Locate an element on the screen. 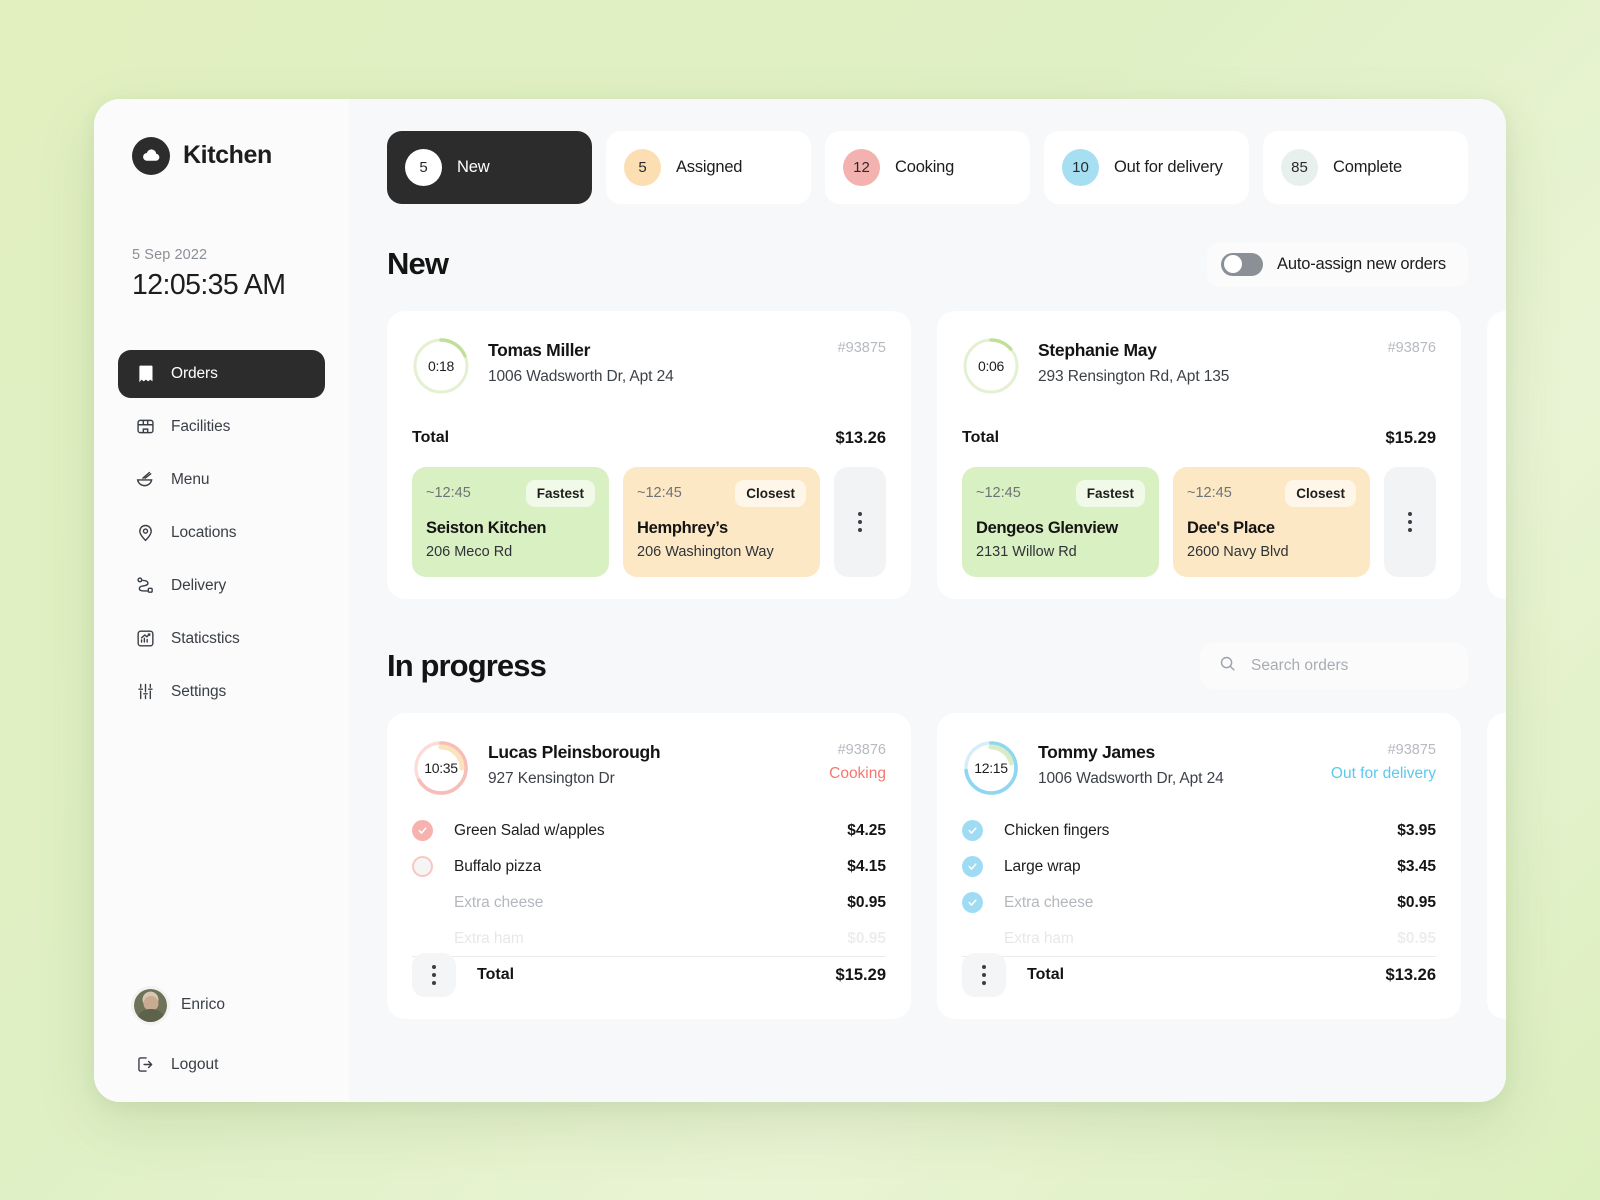  order-item: Green Salad w/apples $4.25 is located at coordinates (649, 831).